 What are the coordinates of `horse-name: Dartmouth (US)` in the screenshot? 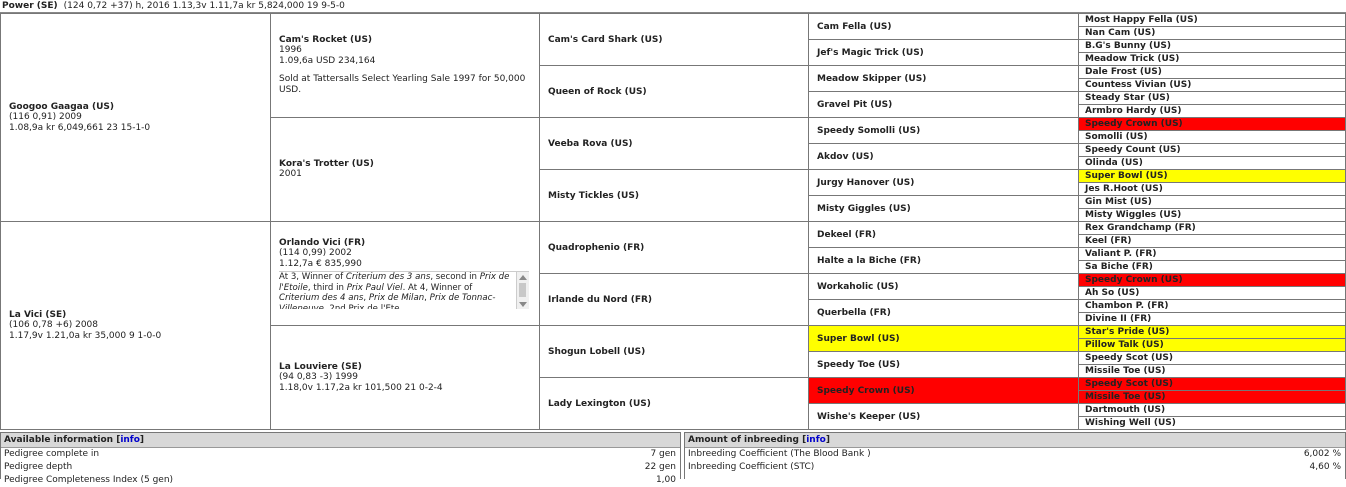 It's located at (1125, 410).